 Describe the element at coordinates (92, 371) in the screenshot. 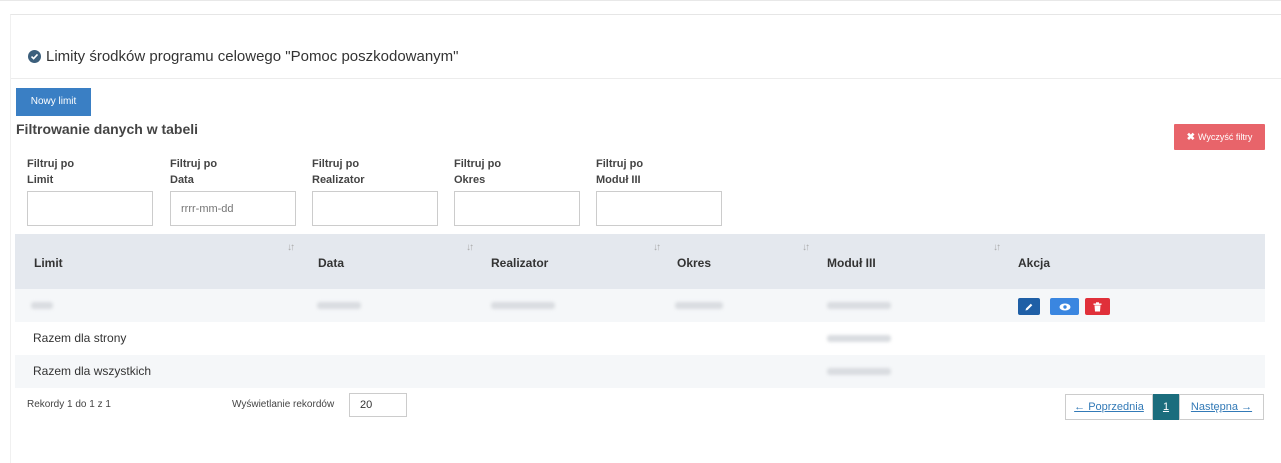

I see `summary-all-label: Razem dla wszystkich` at that location.